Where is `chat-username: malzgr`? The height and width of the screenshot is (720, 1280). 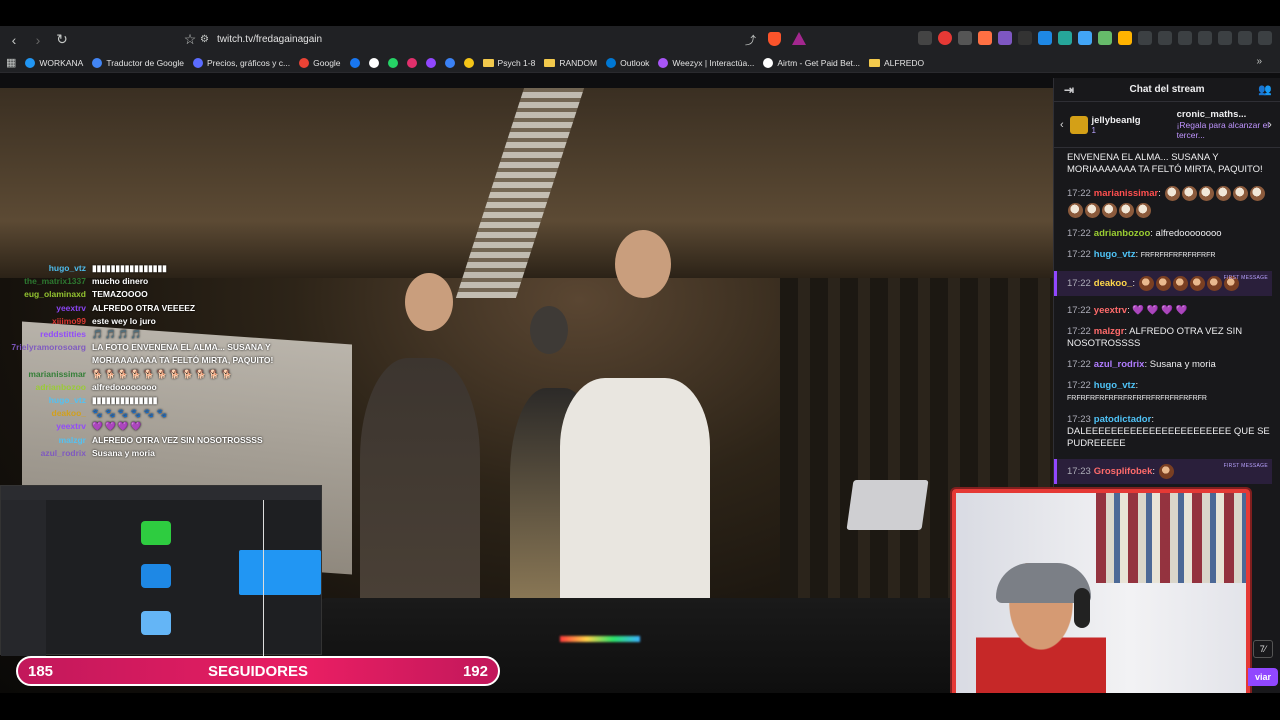
chat-username: malzgr is located at coordinates (1109, 331).